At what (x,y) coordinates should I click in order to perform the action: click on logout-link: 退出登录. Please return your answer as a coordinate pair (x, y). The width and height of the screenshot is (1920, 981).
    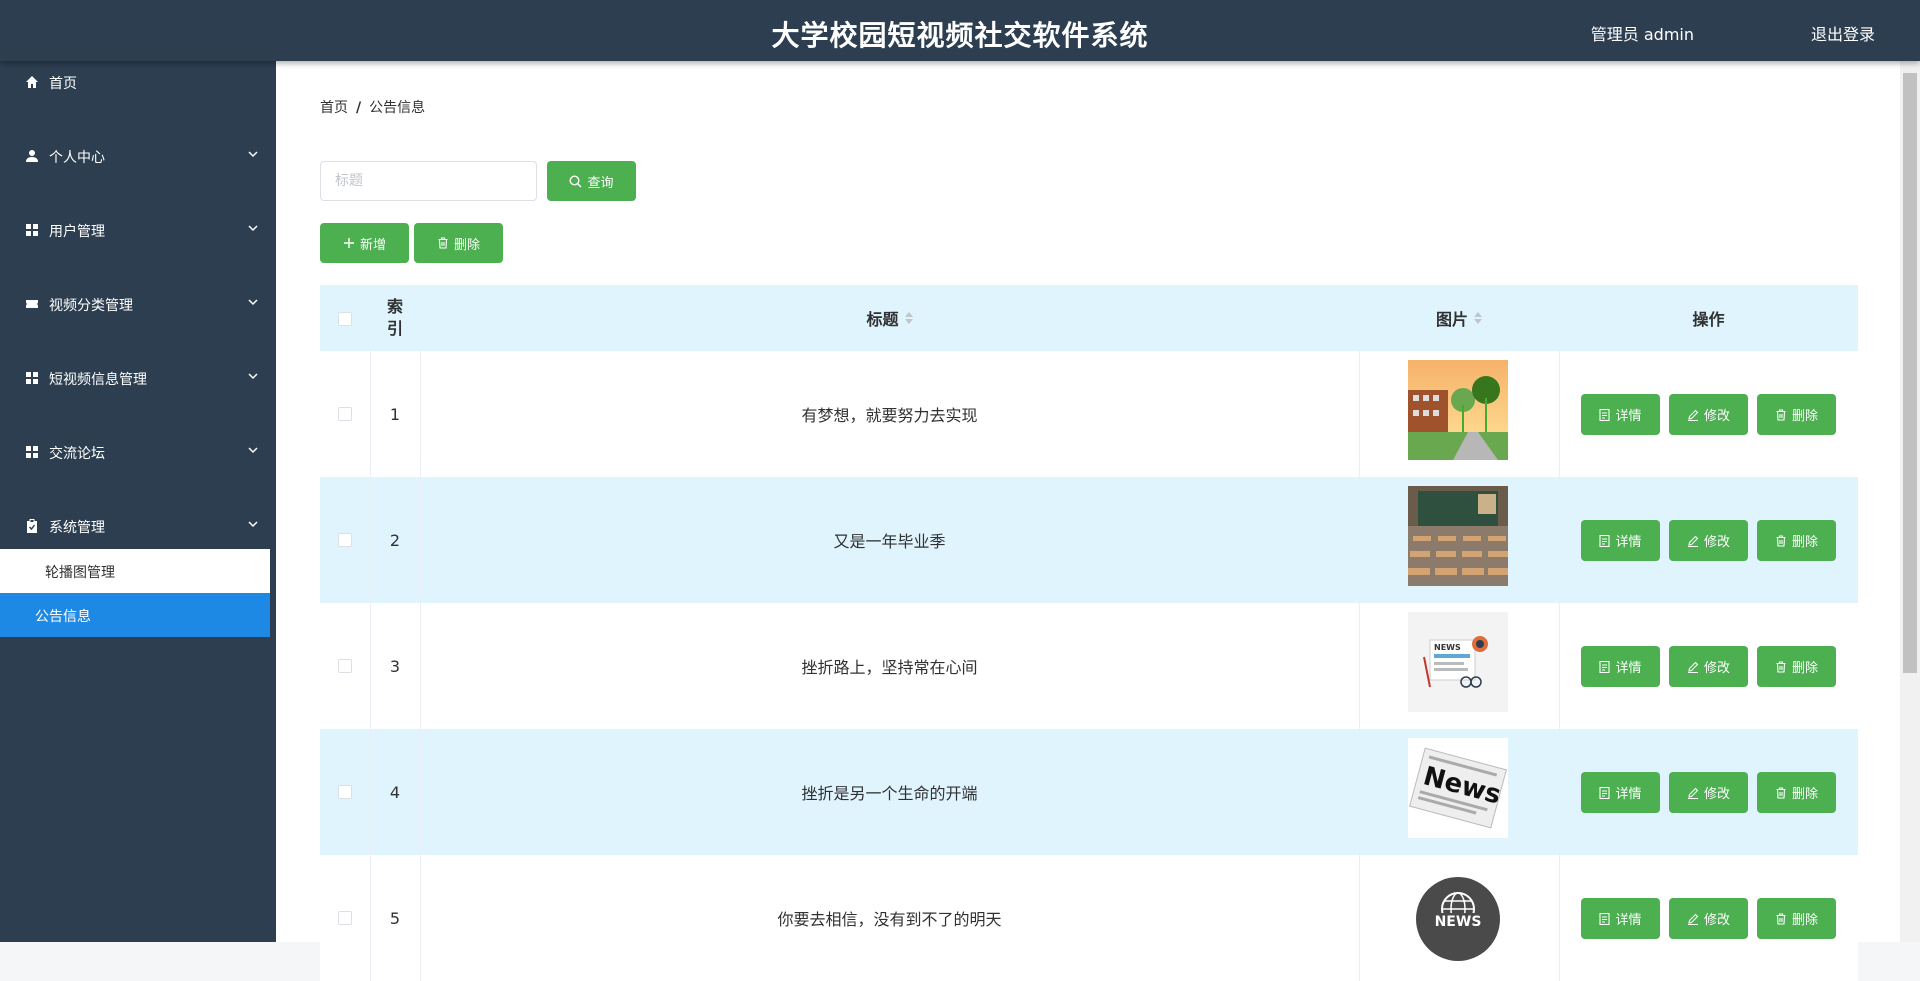
    Looking at the image, I should click on (1843, 33).